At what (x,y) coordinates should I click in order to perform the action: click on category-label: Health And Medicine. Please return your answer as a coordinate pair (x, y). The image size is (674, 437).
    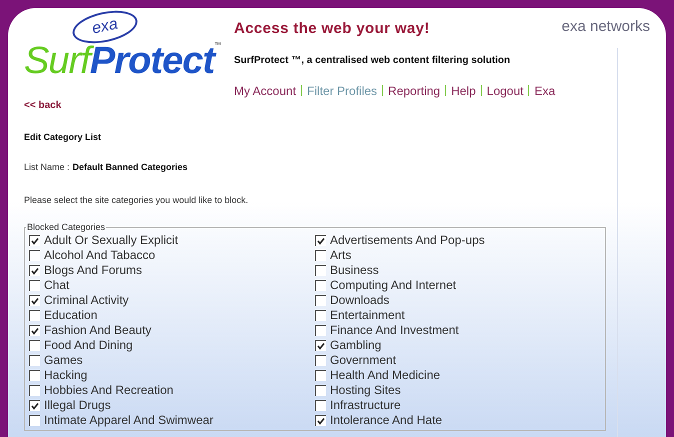
    Looking at the image, I should click on (385, 375).